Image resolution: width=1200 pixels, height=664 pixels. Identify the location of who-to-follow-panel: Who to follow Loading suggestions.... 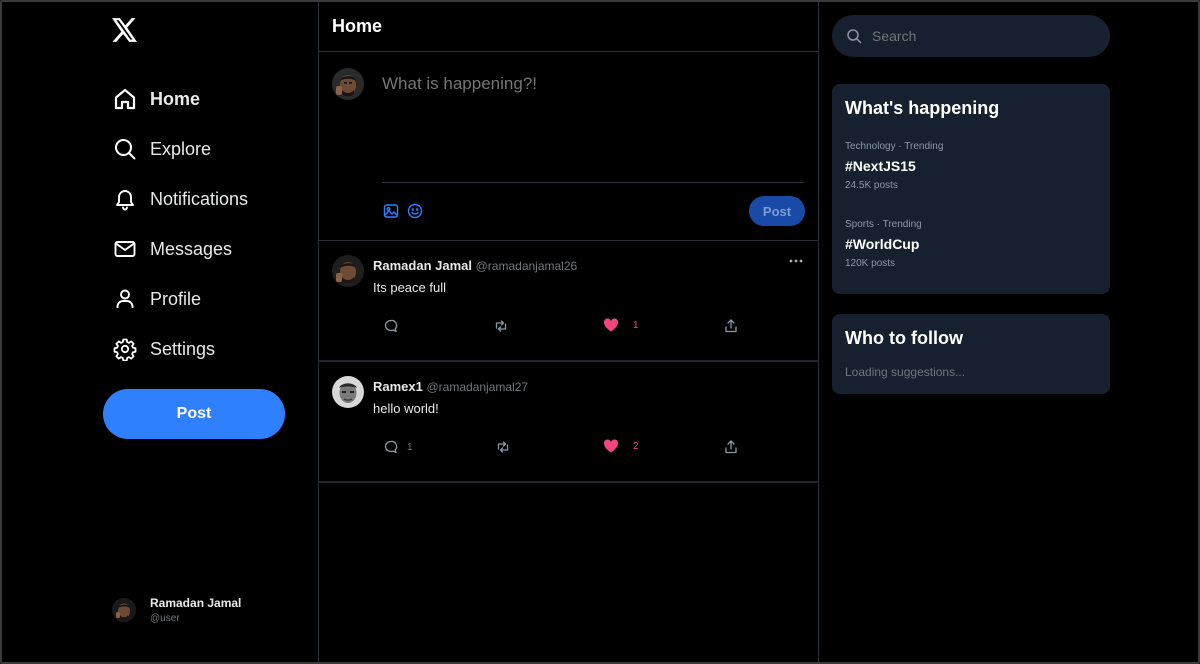
(971, 354).